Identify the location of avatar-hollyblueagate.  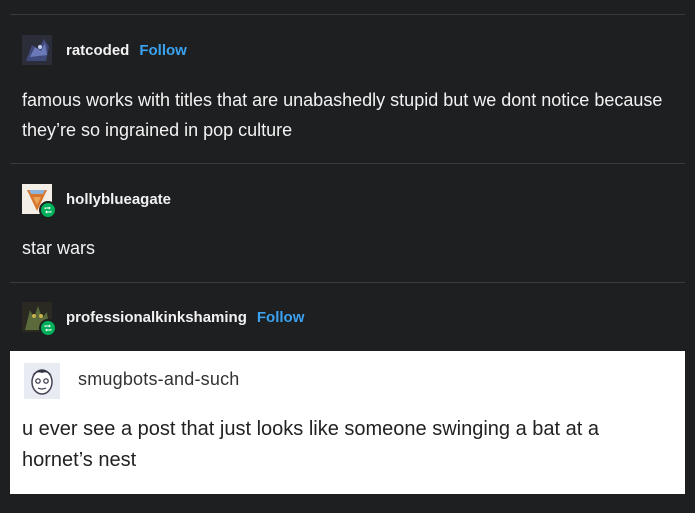
(39, 201).